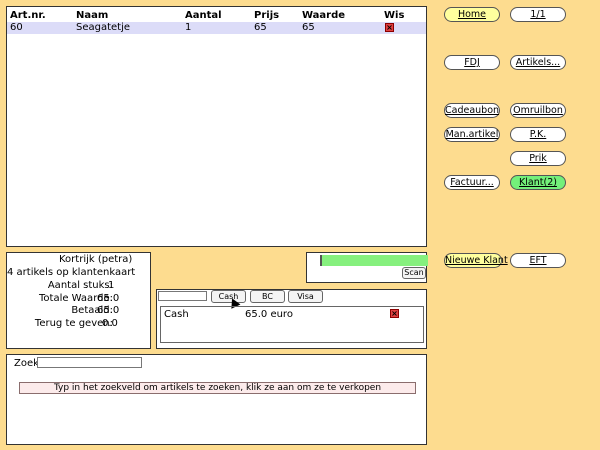 The height and width of the screenshot is (450, 600). What do you see at coordinates (28, 15) in the screenshot?
I see `col-artnr-header: Art.nr.` at bounding box center [28, 15].